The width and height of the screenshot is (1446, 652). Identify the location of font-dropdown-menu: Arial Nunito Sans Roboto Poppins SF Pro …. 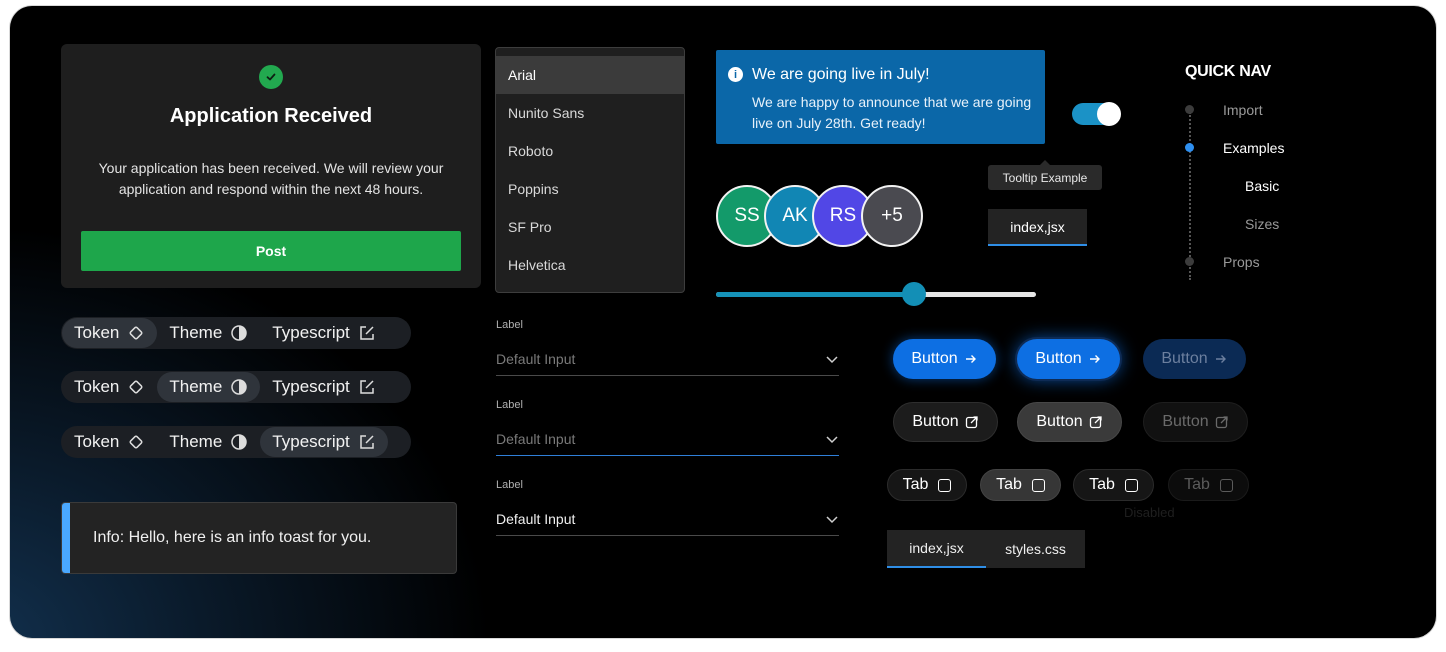
(590, 170).